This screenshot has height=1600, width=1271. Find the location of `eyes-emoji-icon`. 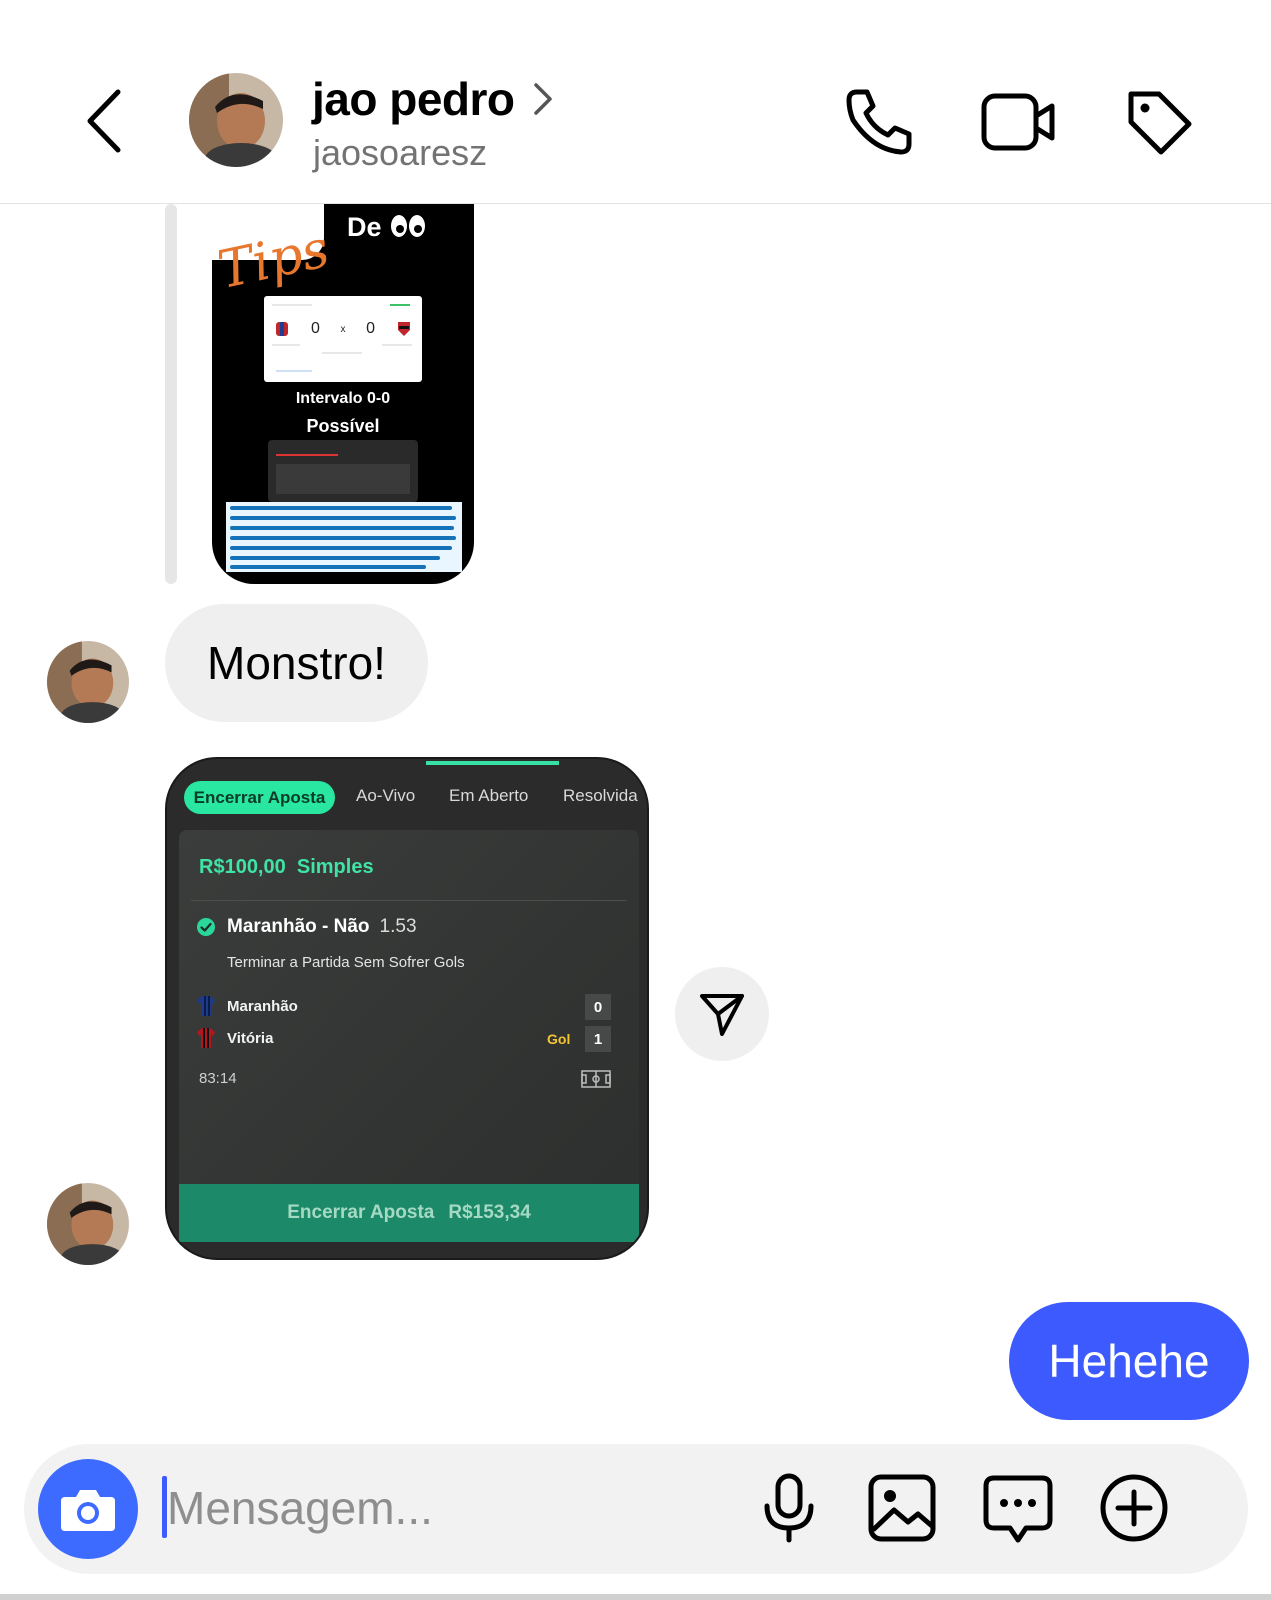

eyes-emoji-icon is located at coordinates (408, 226).